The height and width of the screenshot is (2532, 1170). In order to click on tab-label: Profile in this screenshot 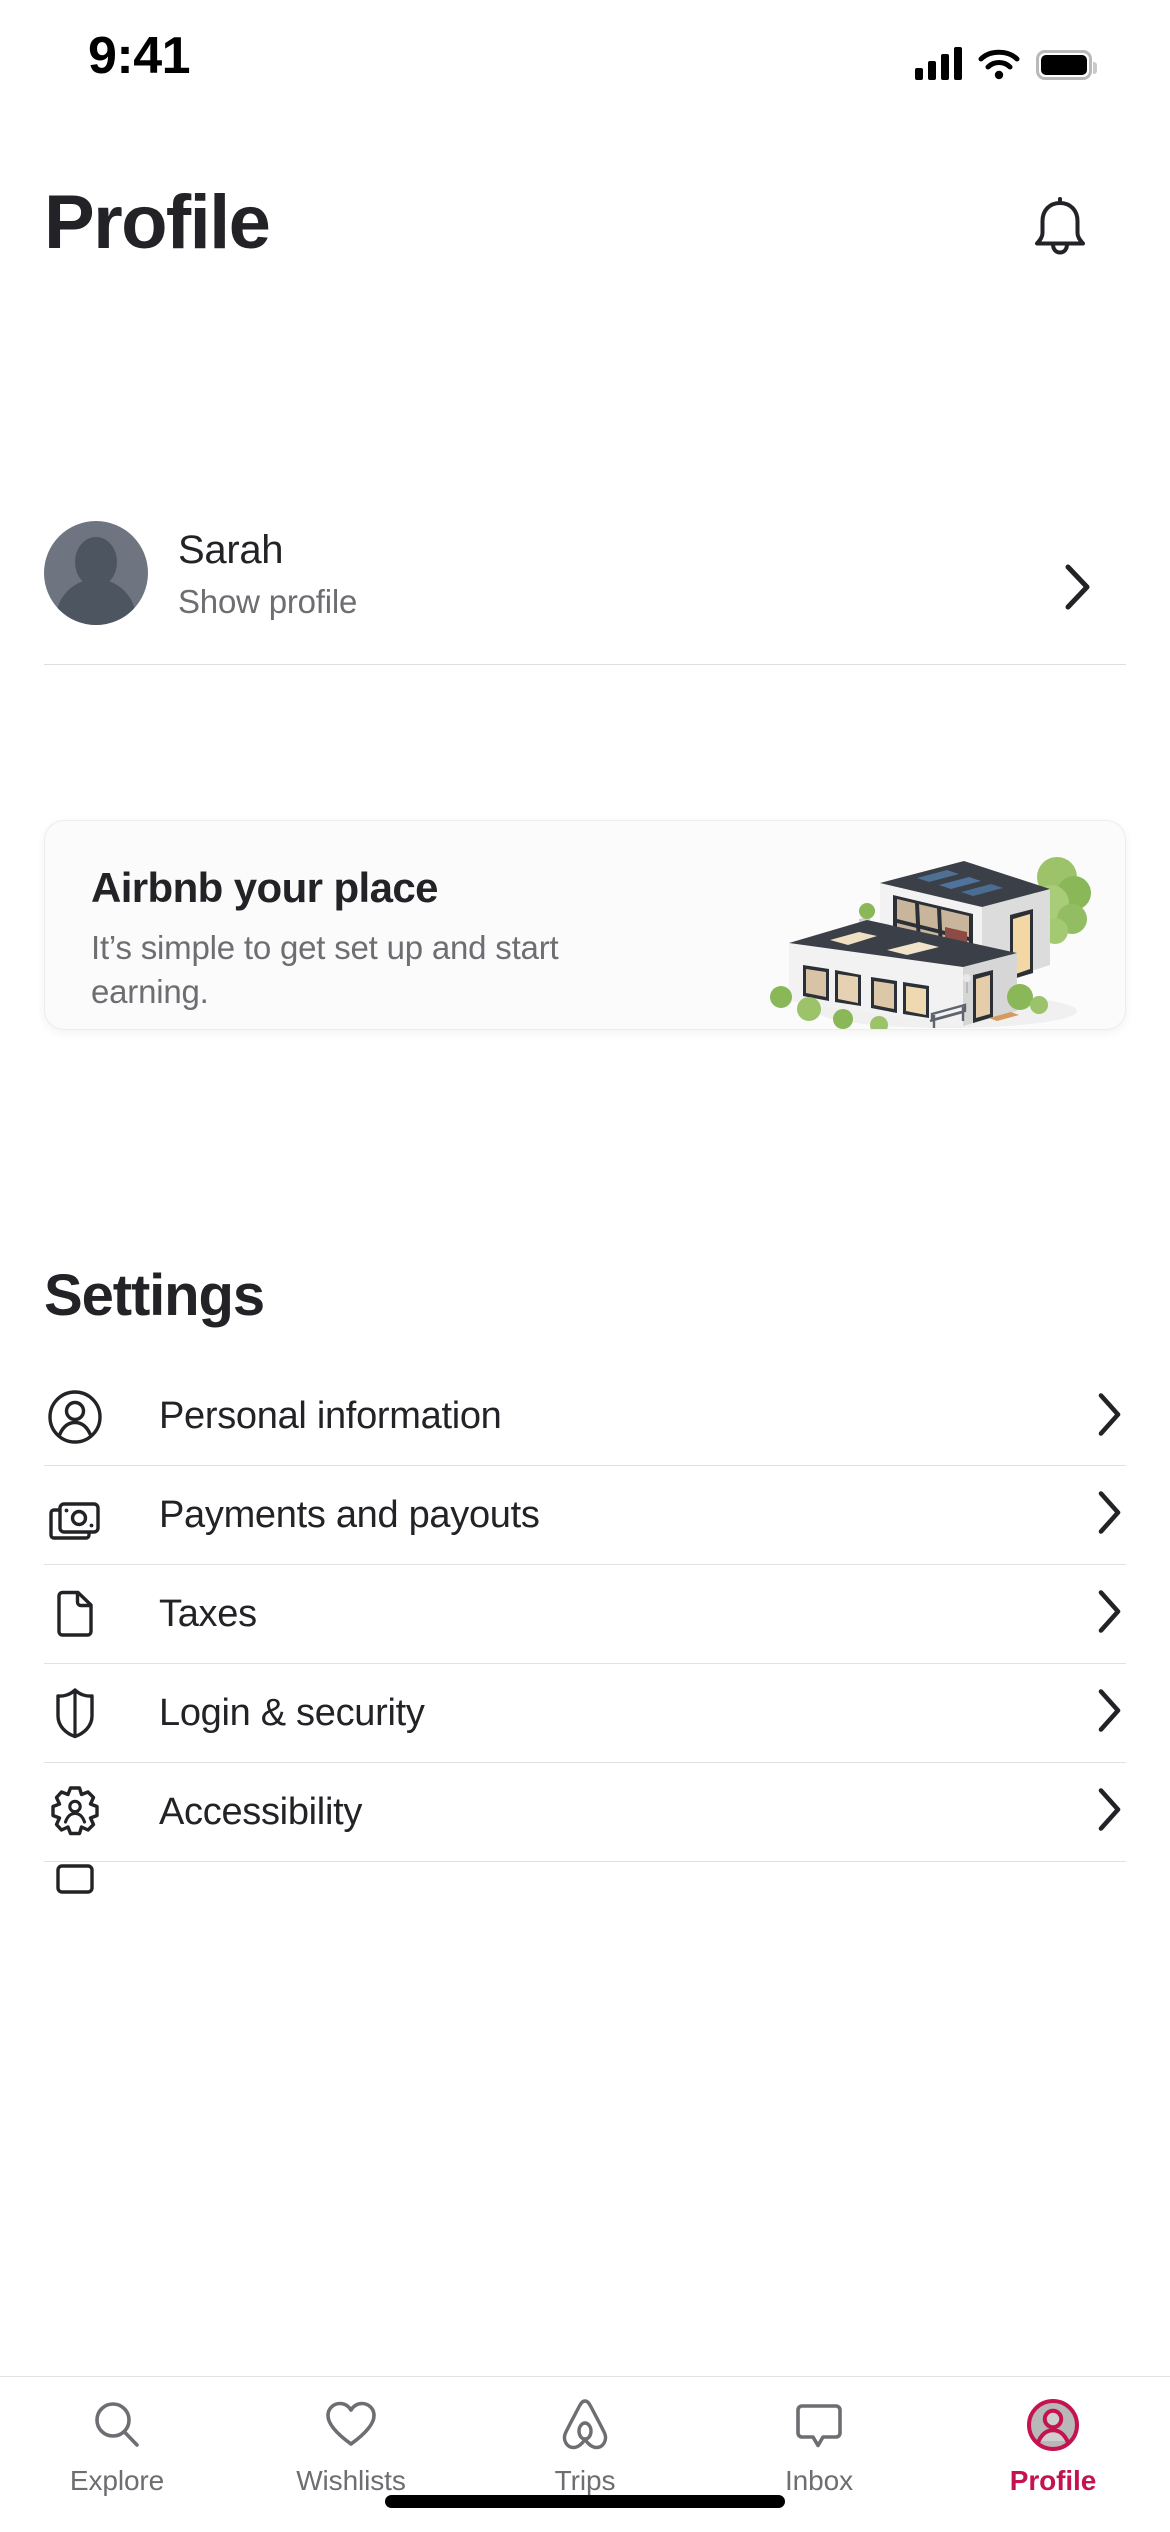, I will do `click(1053, 2480)`.